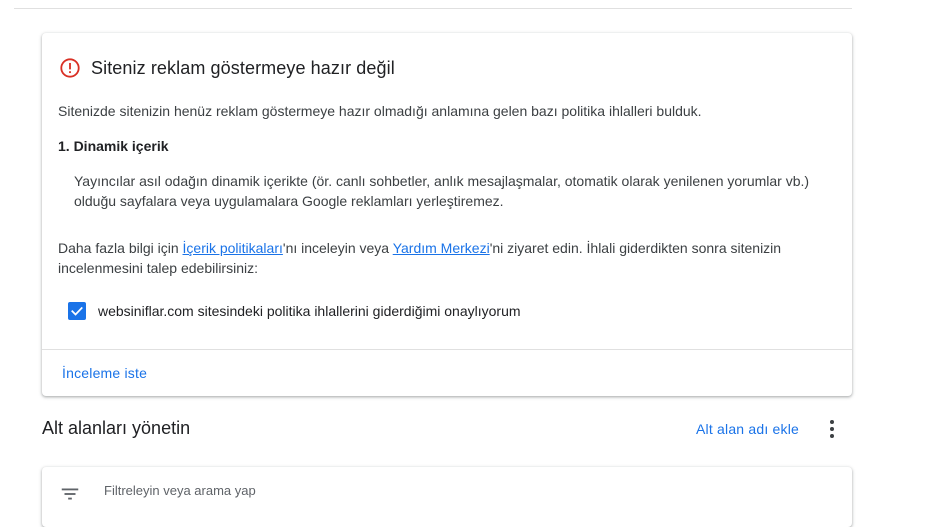 This screenshot has width=943, height=527. I want to click on info-mid: 'nı inceleyin veya, so click(337, 248).